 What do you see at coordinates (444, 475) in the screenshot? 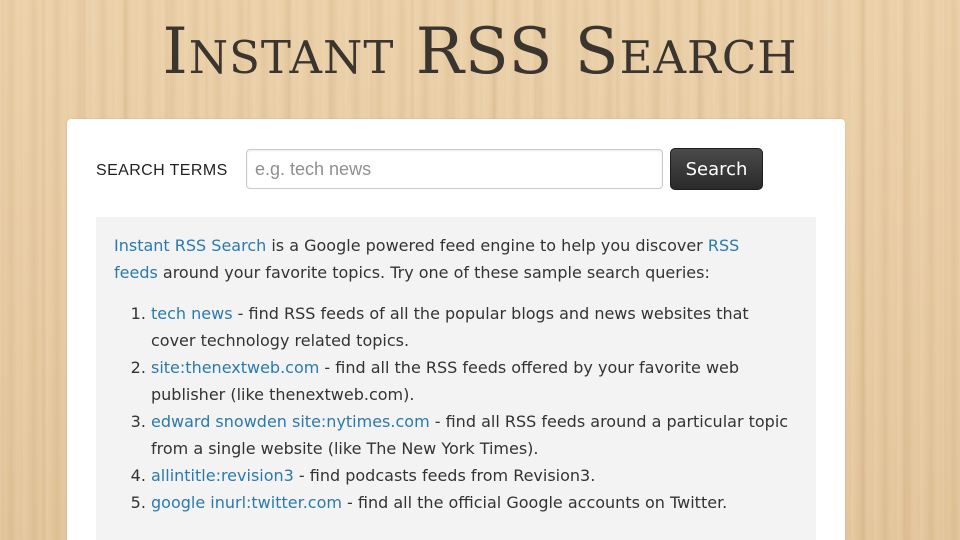
I see `sample-query-description: - find podcasts feeds from Revision3.` at bounding box center [444, 475].